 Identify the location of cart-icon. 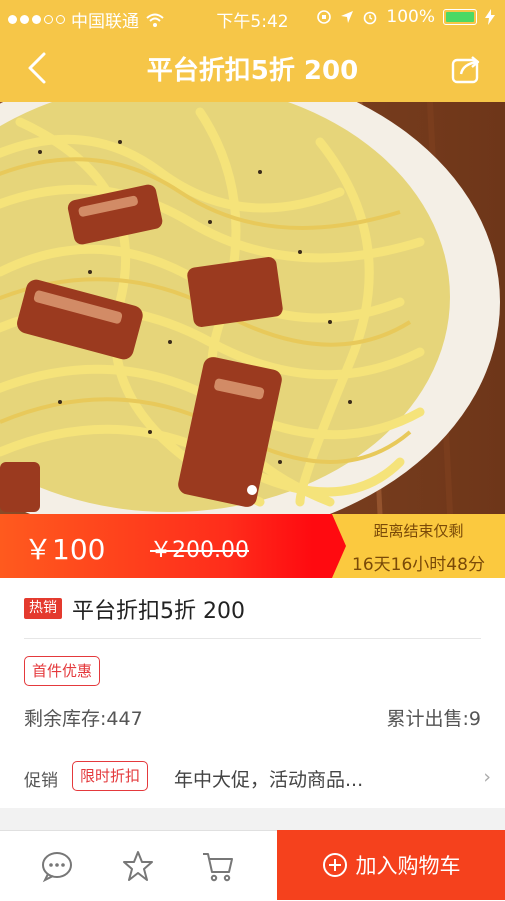
(218, 866).